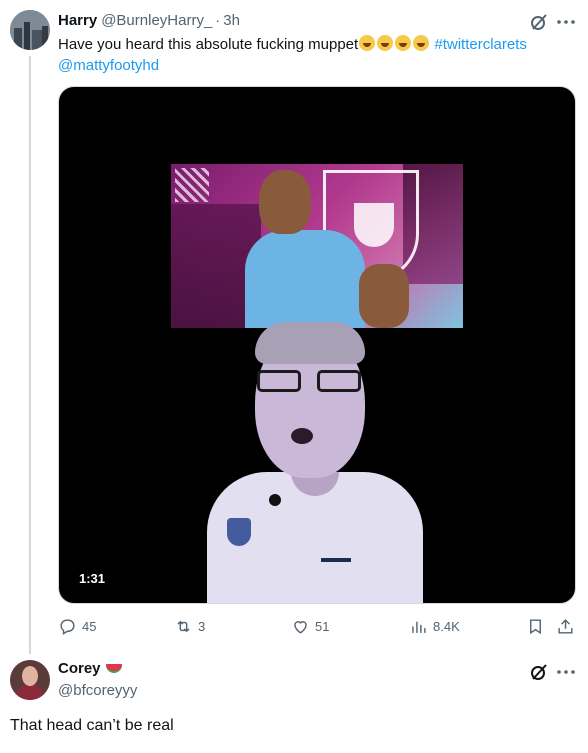 This screenshot has width=588, height=753. I want to click on reply-icon, so click(67, 627).